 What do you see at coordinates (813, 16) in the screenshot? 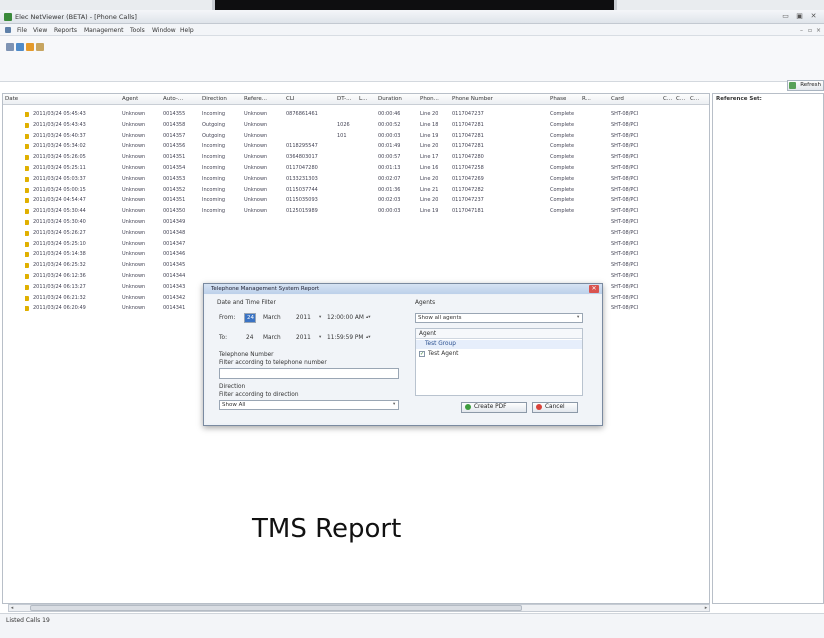
I see `close-icon: ✕` at bounding box center [813, 16].